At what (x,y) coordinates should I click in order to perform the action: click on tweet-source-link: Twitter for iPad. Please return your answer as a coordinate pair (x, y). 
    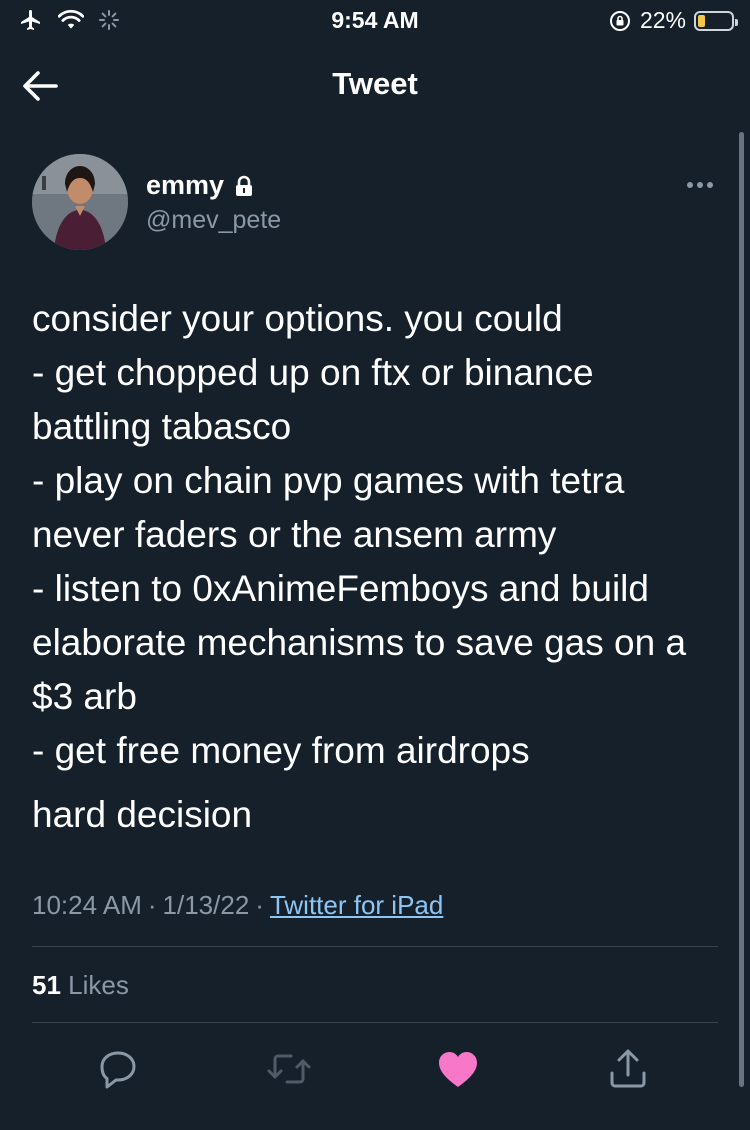
    Looking at the image, I should click on (356, 905).